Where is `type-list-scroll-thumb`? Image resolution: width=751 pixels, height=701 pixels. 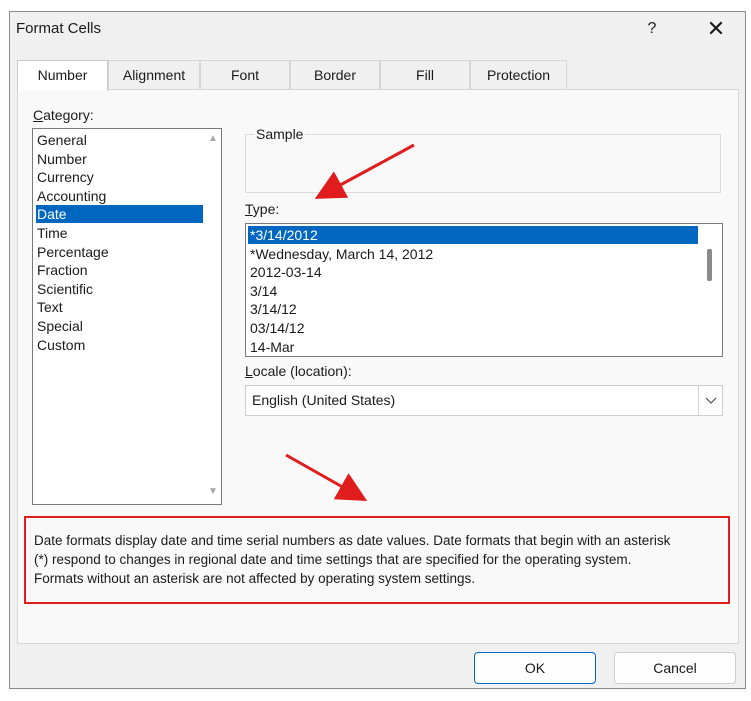 type-list-scroll-thumb is located at coordinates (709, 265).